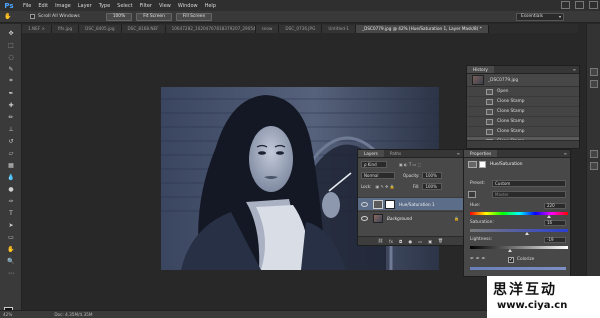 The image size is (600, 318). I want to click on history-brush-tool-icon: ↺, so click(11, 141).